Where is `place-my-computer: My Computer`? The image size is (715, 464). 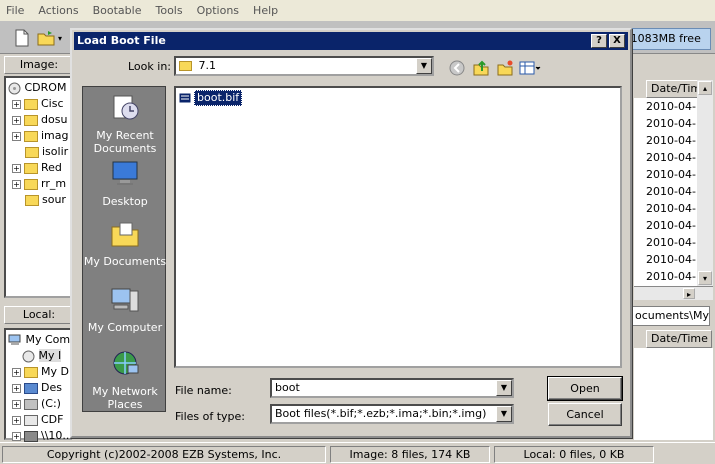 place-my-computer: My Computer is located at coordinates (125, 309).